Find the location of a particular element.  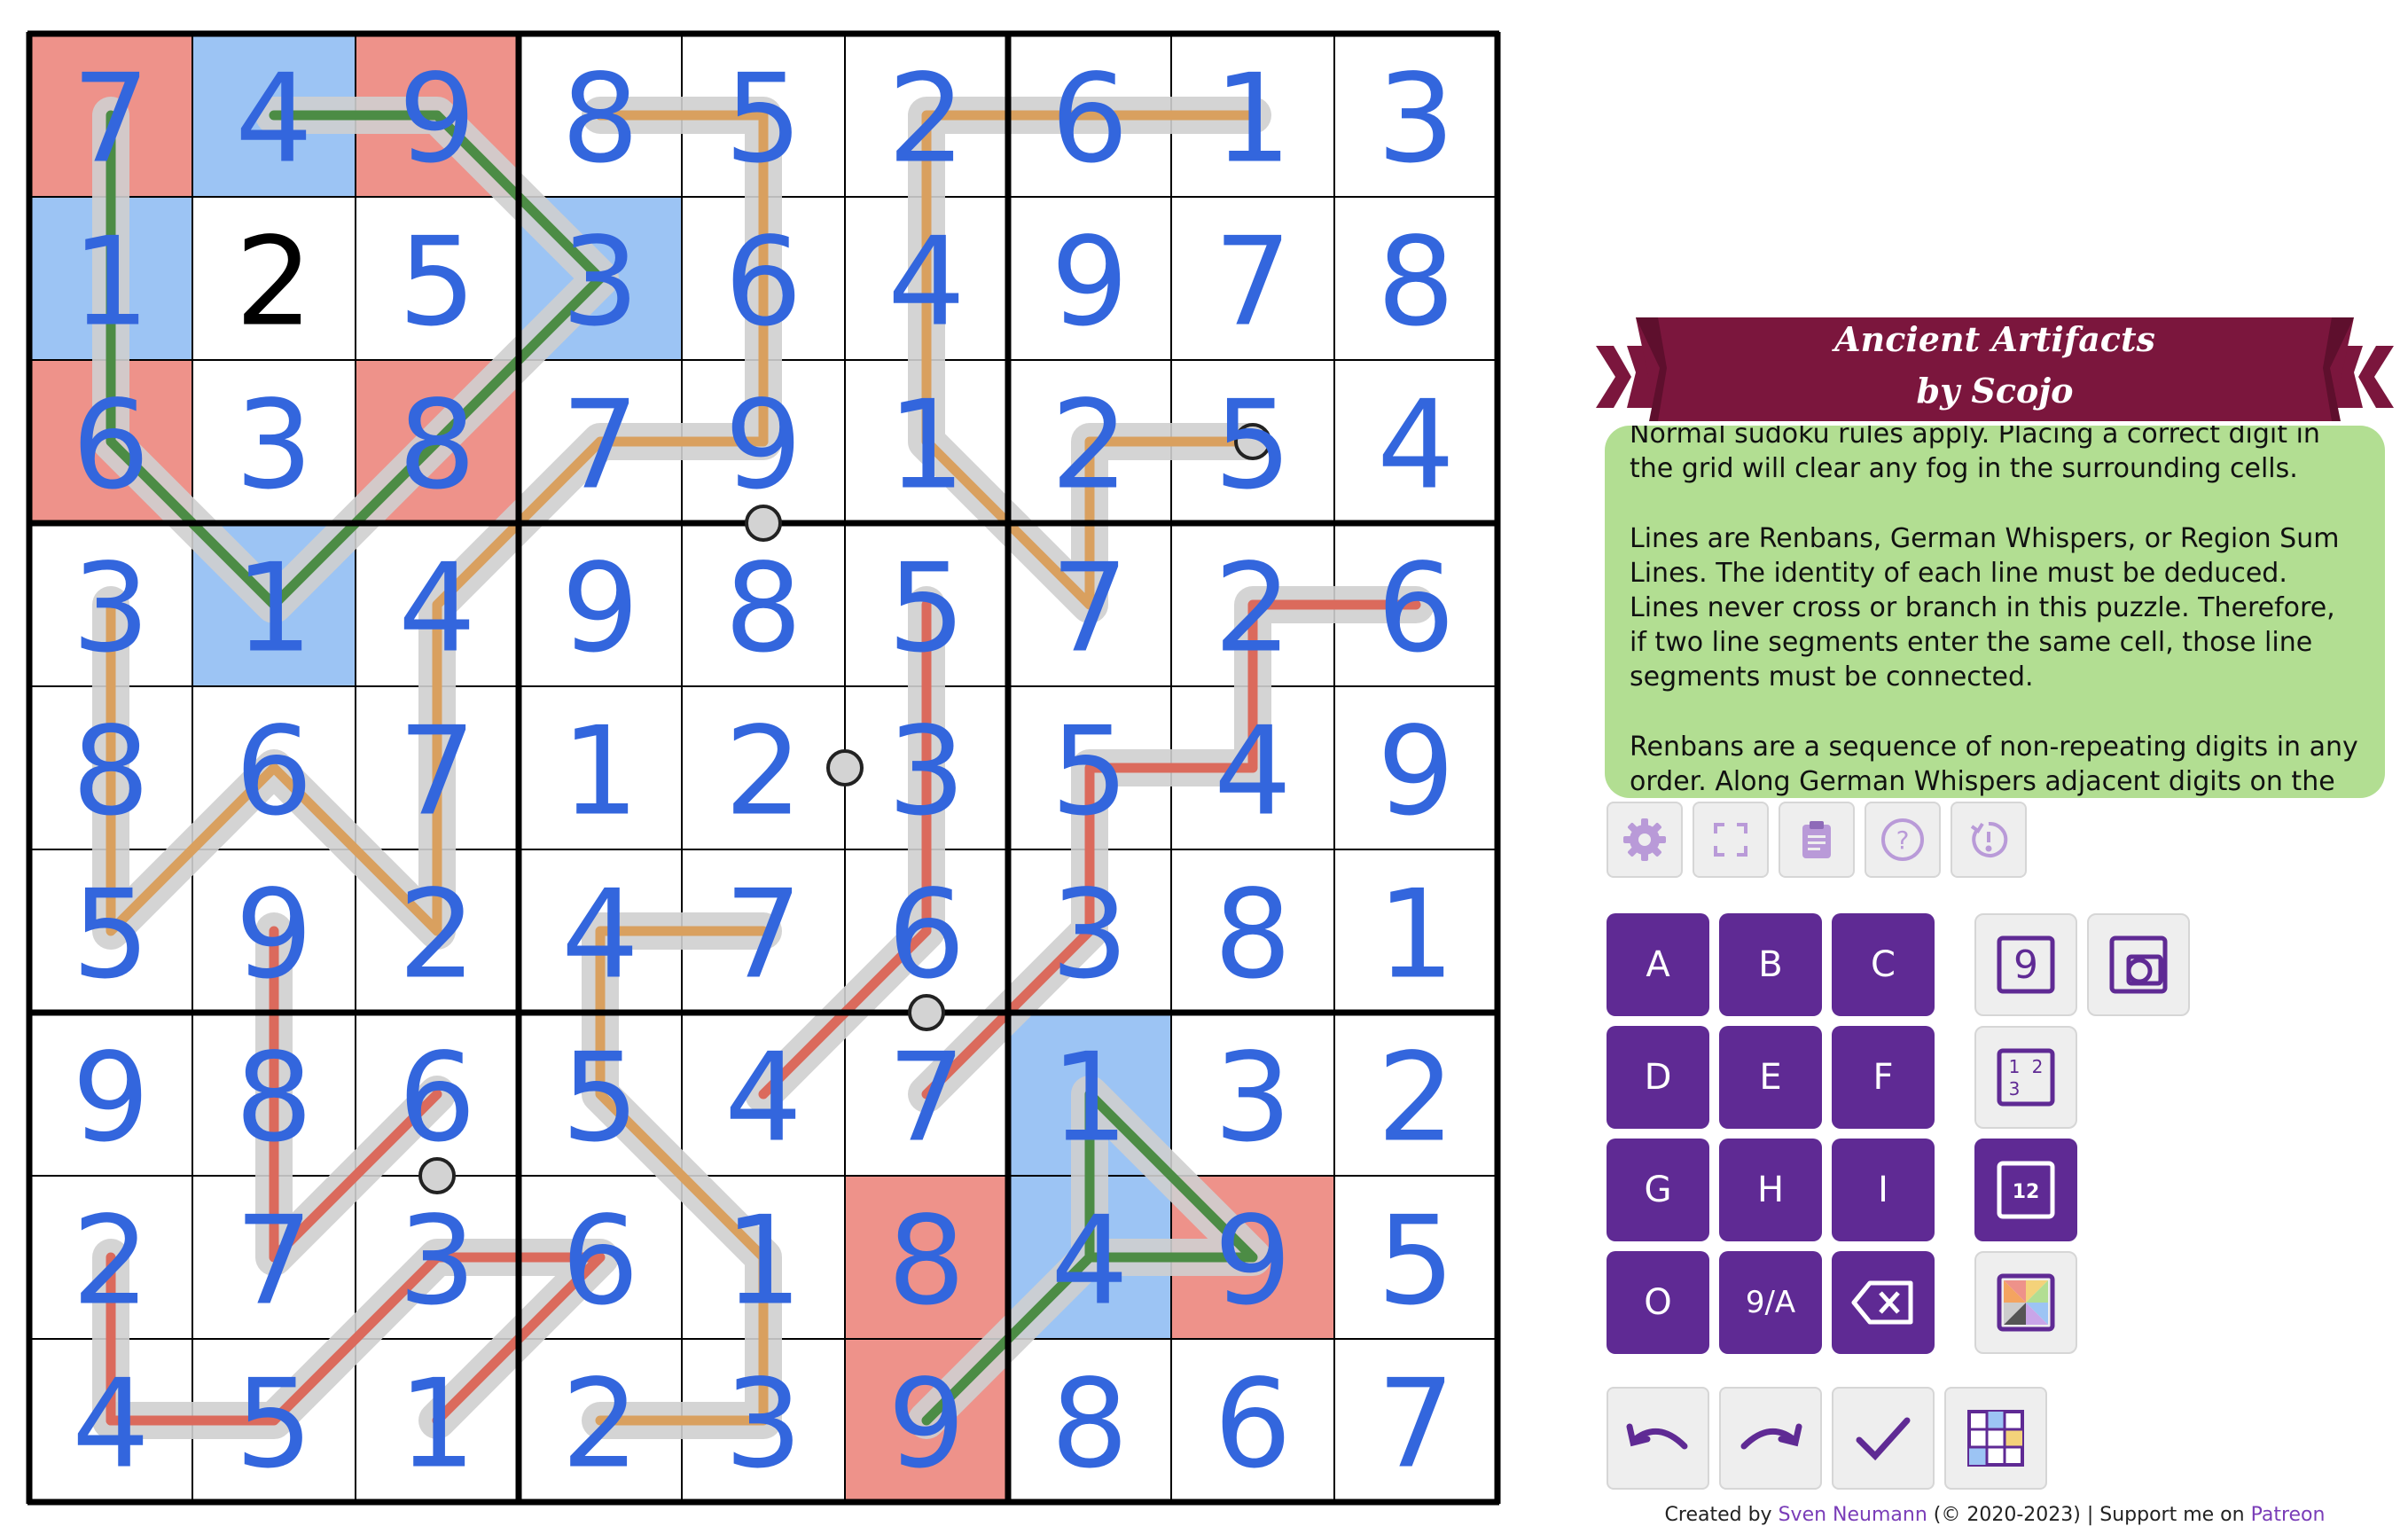

credits-middle: (© 2020-2023) | Support me on is located at coordinates (2089, 1515).